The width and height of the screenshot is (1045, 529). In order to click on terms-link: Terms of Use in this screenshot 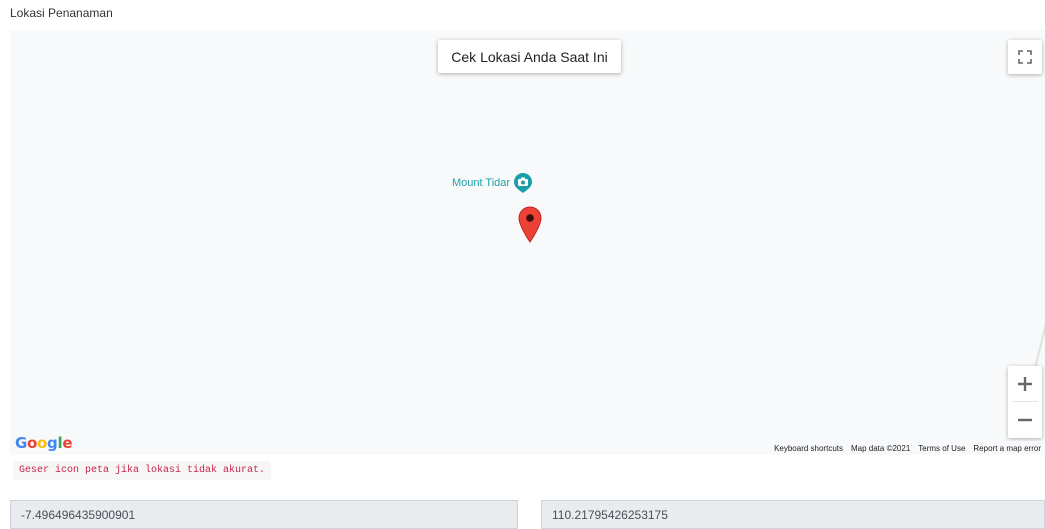, I will do `click(941, 448)`.